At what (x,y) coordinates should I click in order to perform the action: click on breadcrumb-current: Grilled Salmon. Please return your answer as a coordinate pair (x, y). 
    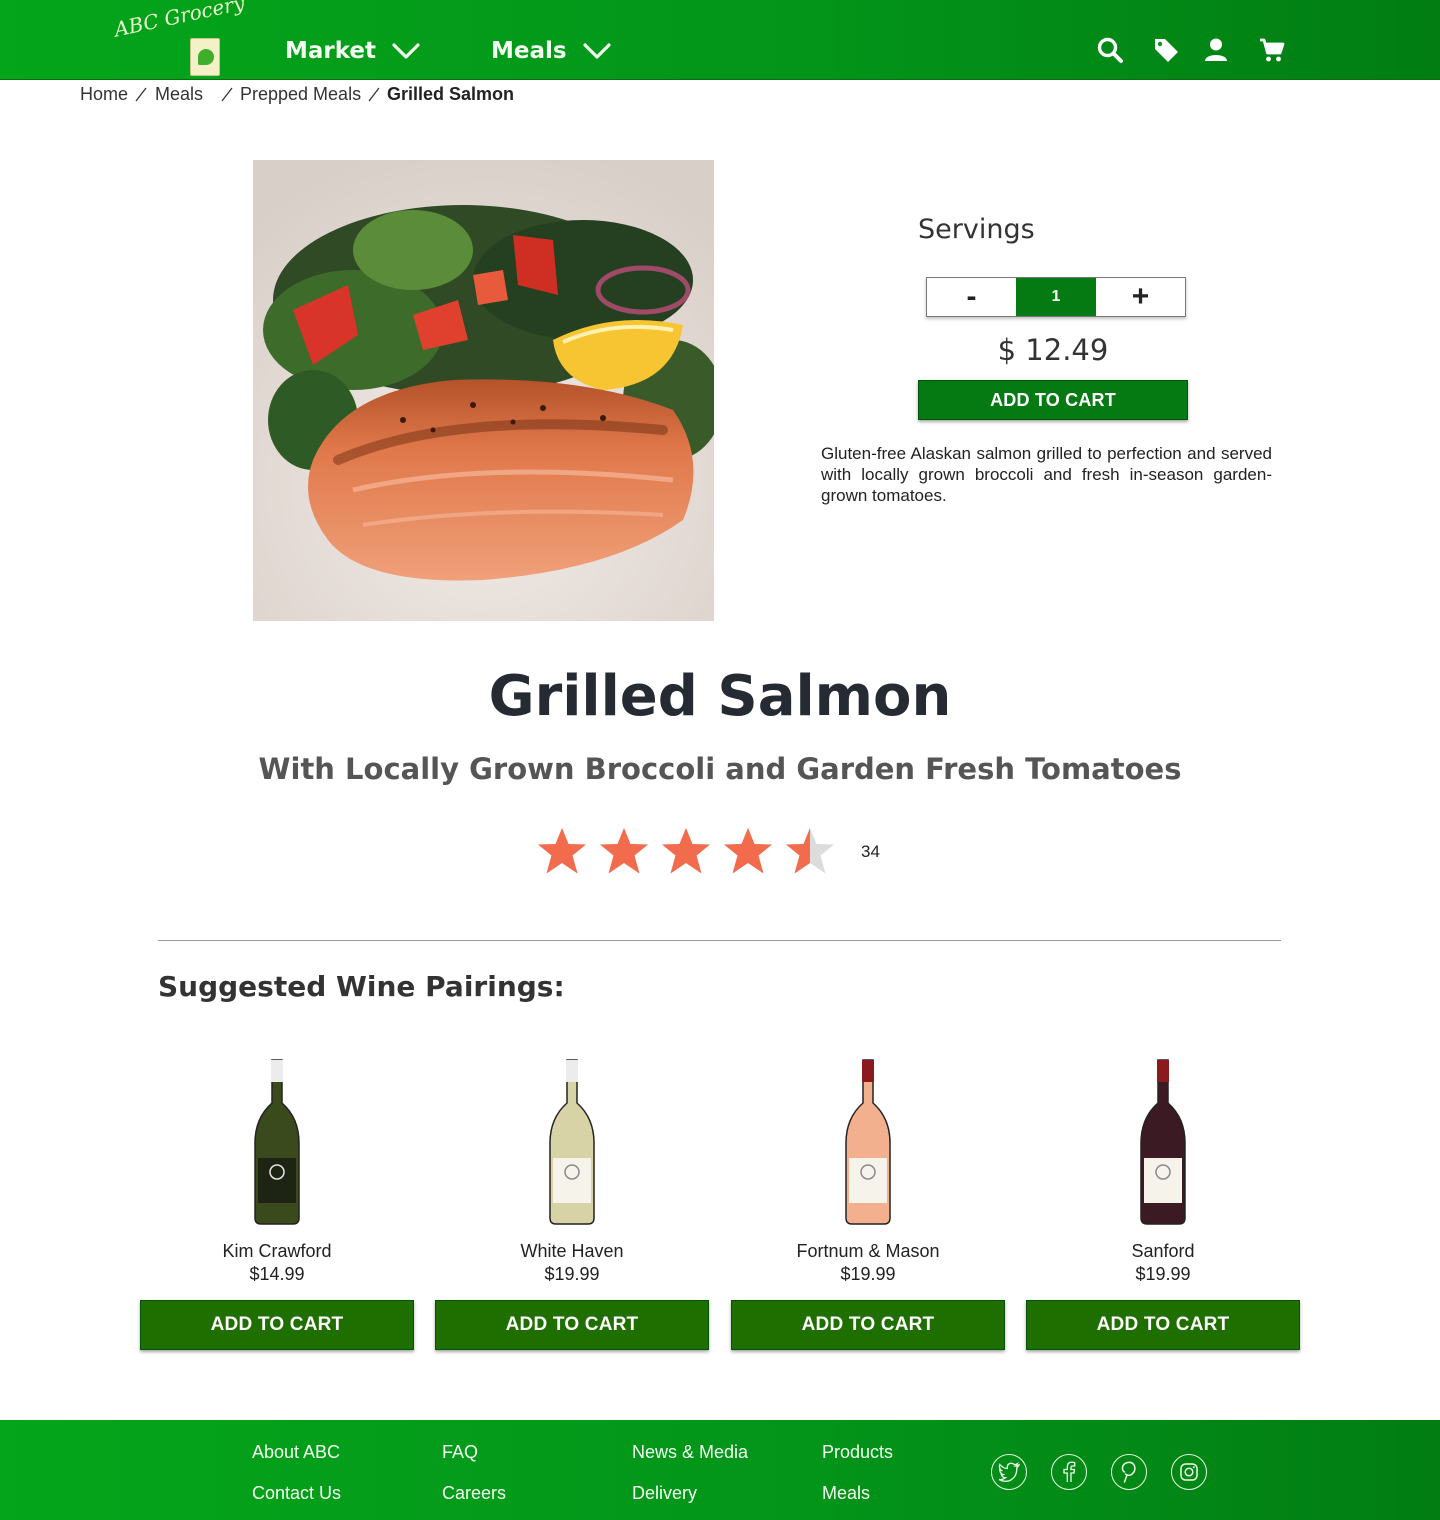
    Looking at the image, I should click on (451, 94).